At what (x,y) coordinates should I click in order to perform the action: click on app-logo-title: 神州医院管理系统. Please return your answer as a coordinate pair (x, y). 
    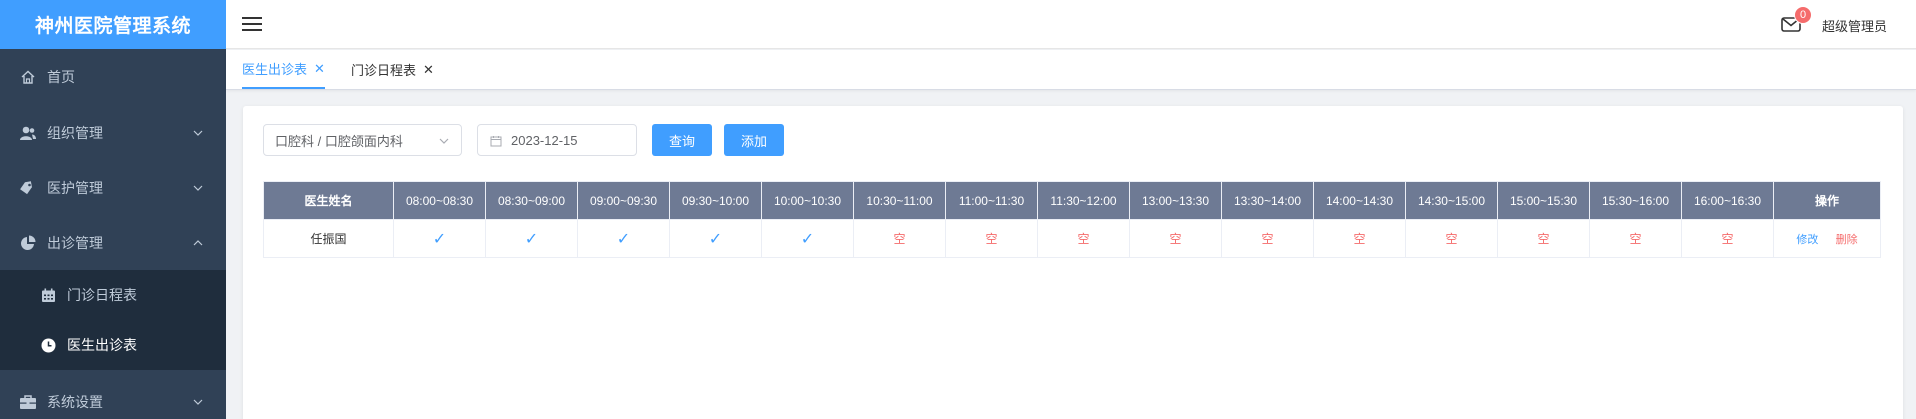
    Looking at the image, I should click on (113, 24).